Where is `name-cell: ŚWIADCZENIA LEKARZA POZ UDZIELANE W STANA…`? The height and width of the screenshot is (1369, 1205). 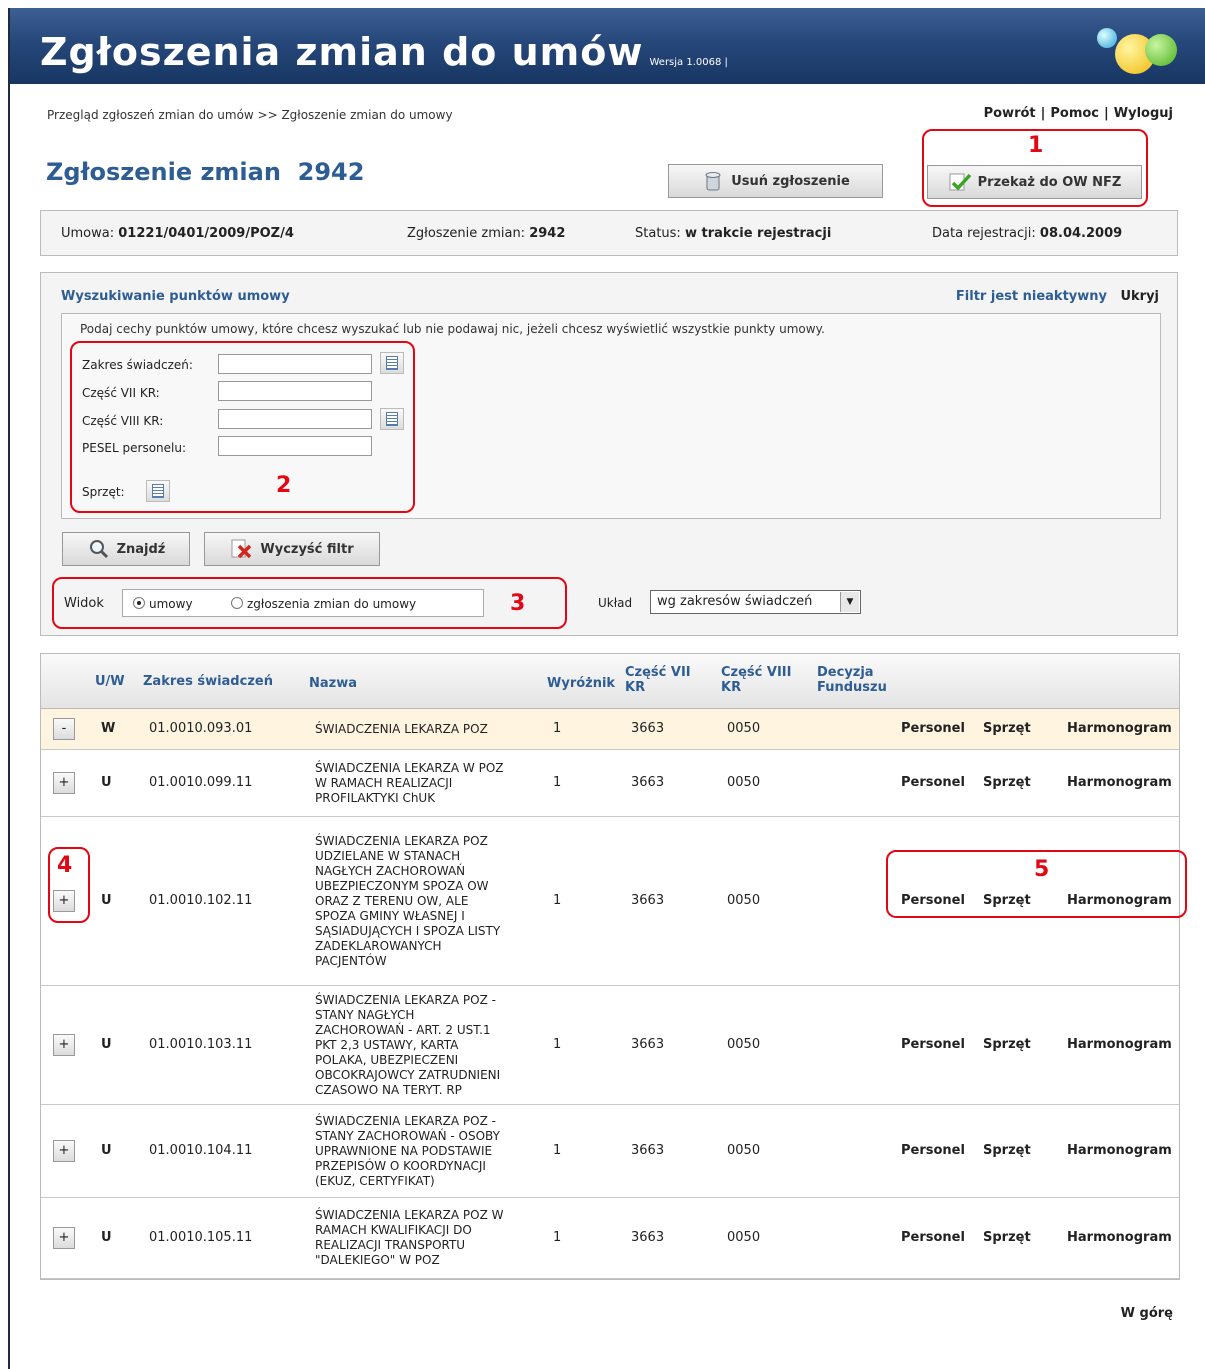 name-cell: ŚWIADCZENIA LEKARZA POZ UDZIELANE W STANA… is located at coordinates (430, 901).